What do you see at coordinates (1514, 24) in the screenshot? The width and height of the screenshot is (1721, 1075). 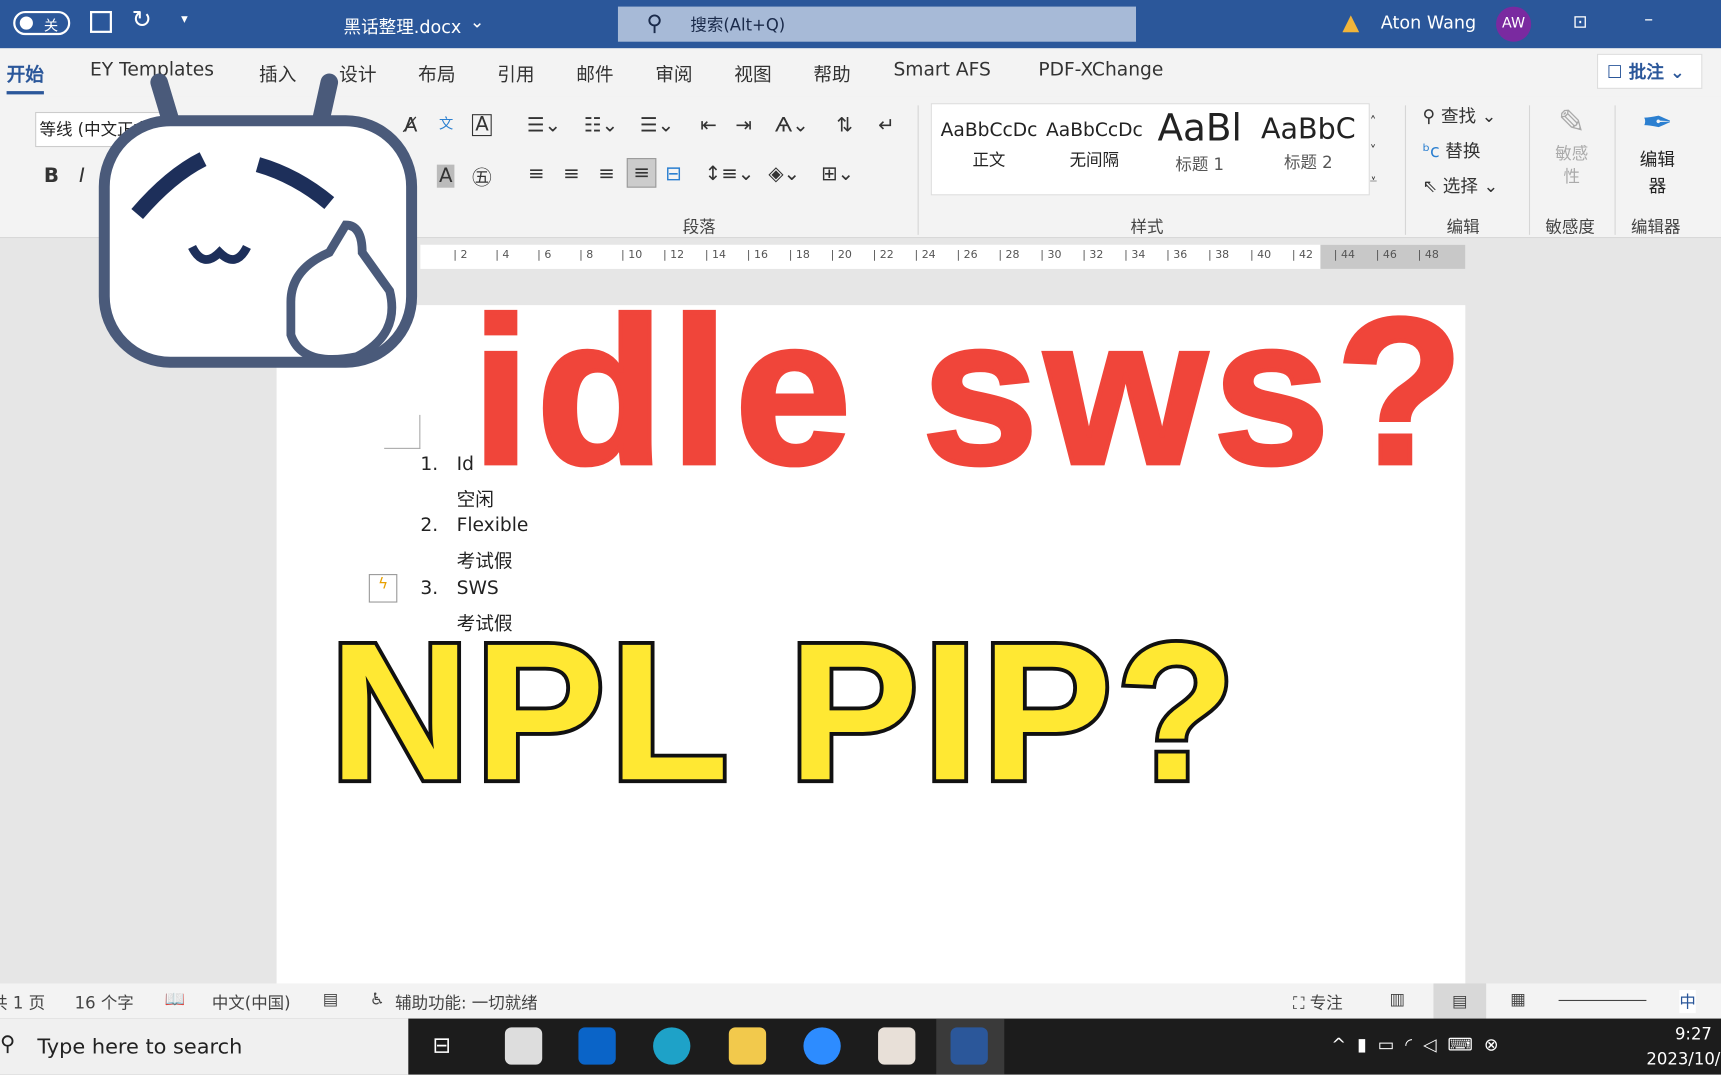 I see `avatar: AW` at bounding box center [1514, 24].